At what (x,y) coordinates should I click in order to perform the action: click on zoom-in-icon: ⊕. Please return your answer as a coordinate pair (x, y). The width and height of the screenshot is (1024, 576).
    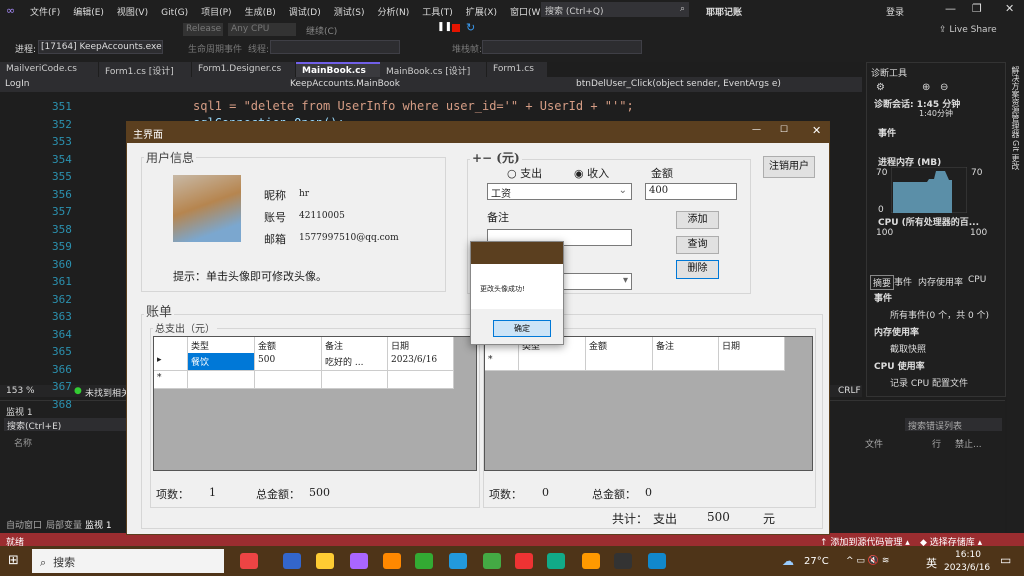
    Looking at the image, I should click on (926, 87).